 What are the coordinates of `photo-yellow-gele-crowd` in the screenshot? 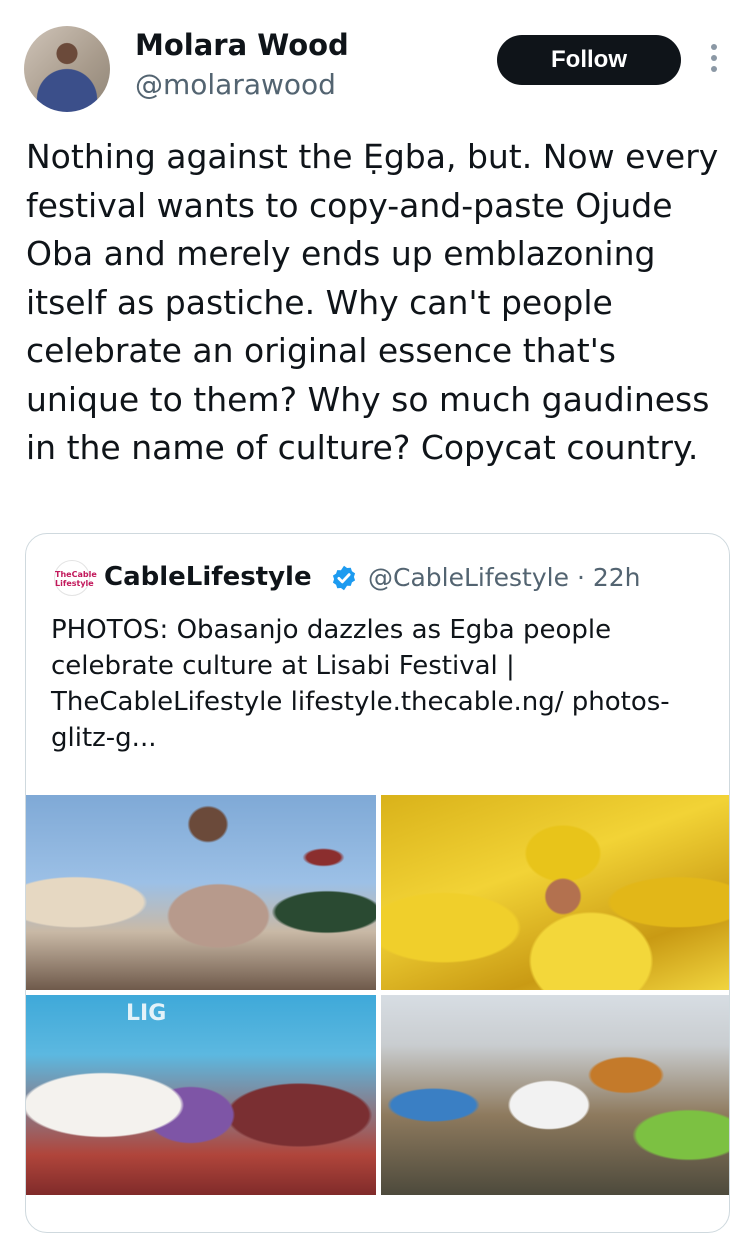 It's located at (555, 892).